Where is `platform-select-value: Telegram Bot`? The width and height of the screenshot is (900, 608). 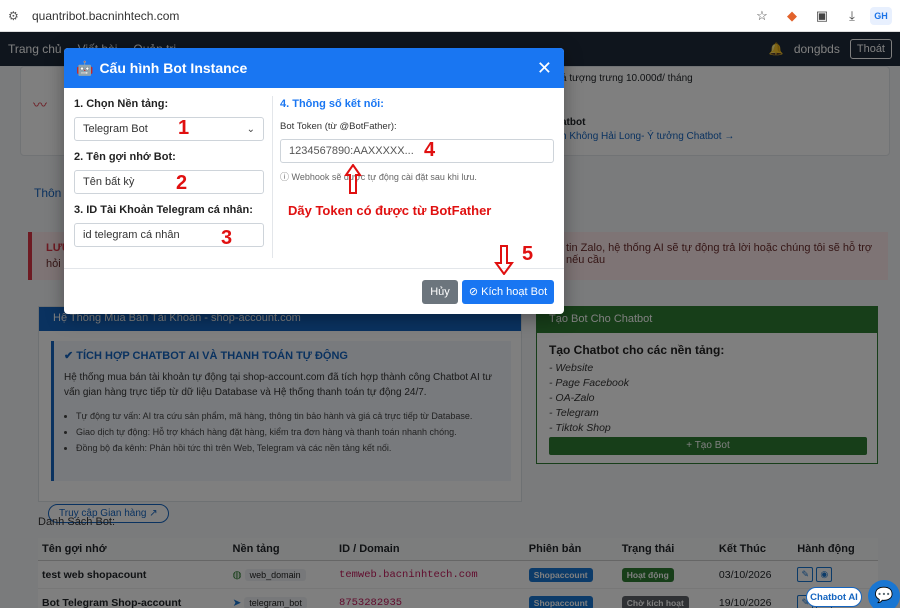
platform-select-value: Telegram Bot is located at coordinates (115, 129).